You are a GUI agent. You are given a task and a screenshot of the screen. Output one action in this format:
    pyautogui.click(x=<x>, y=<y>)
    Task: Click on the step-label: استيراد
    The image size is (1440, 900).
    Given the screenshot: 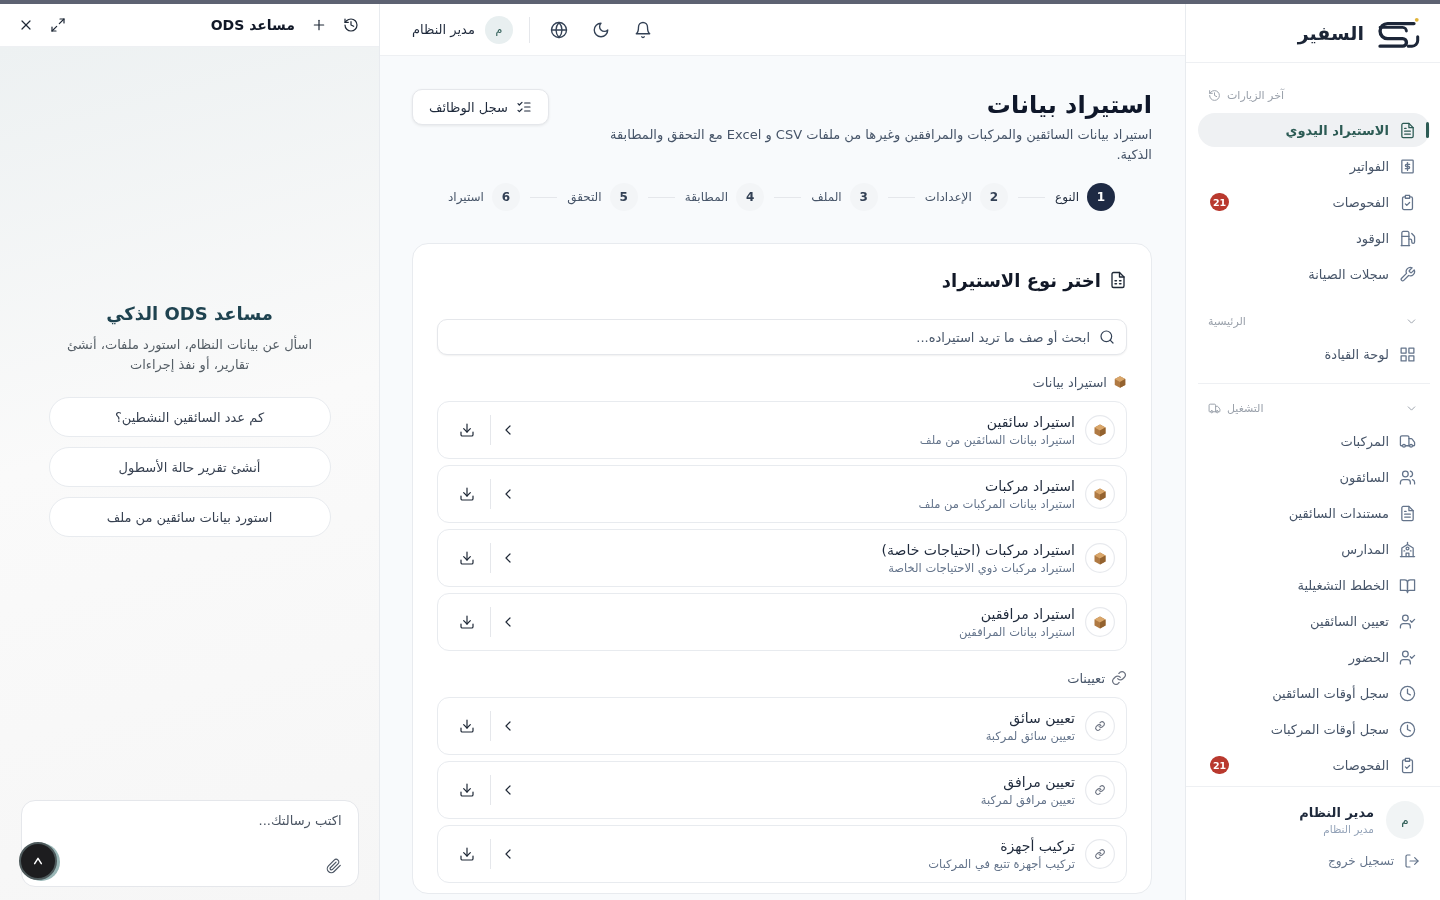 What is the action you would take?
    pyautogui.click(x=466, y=197)
    